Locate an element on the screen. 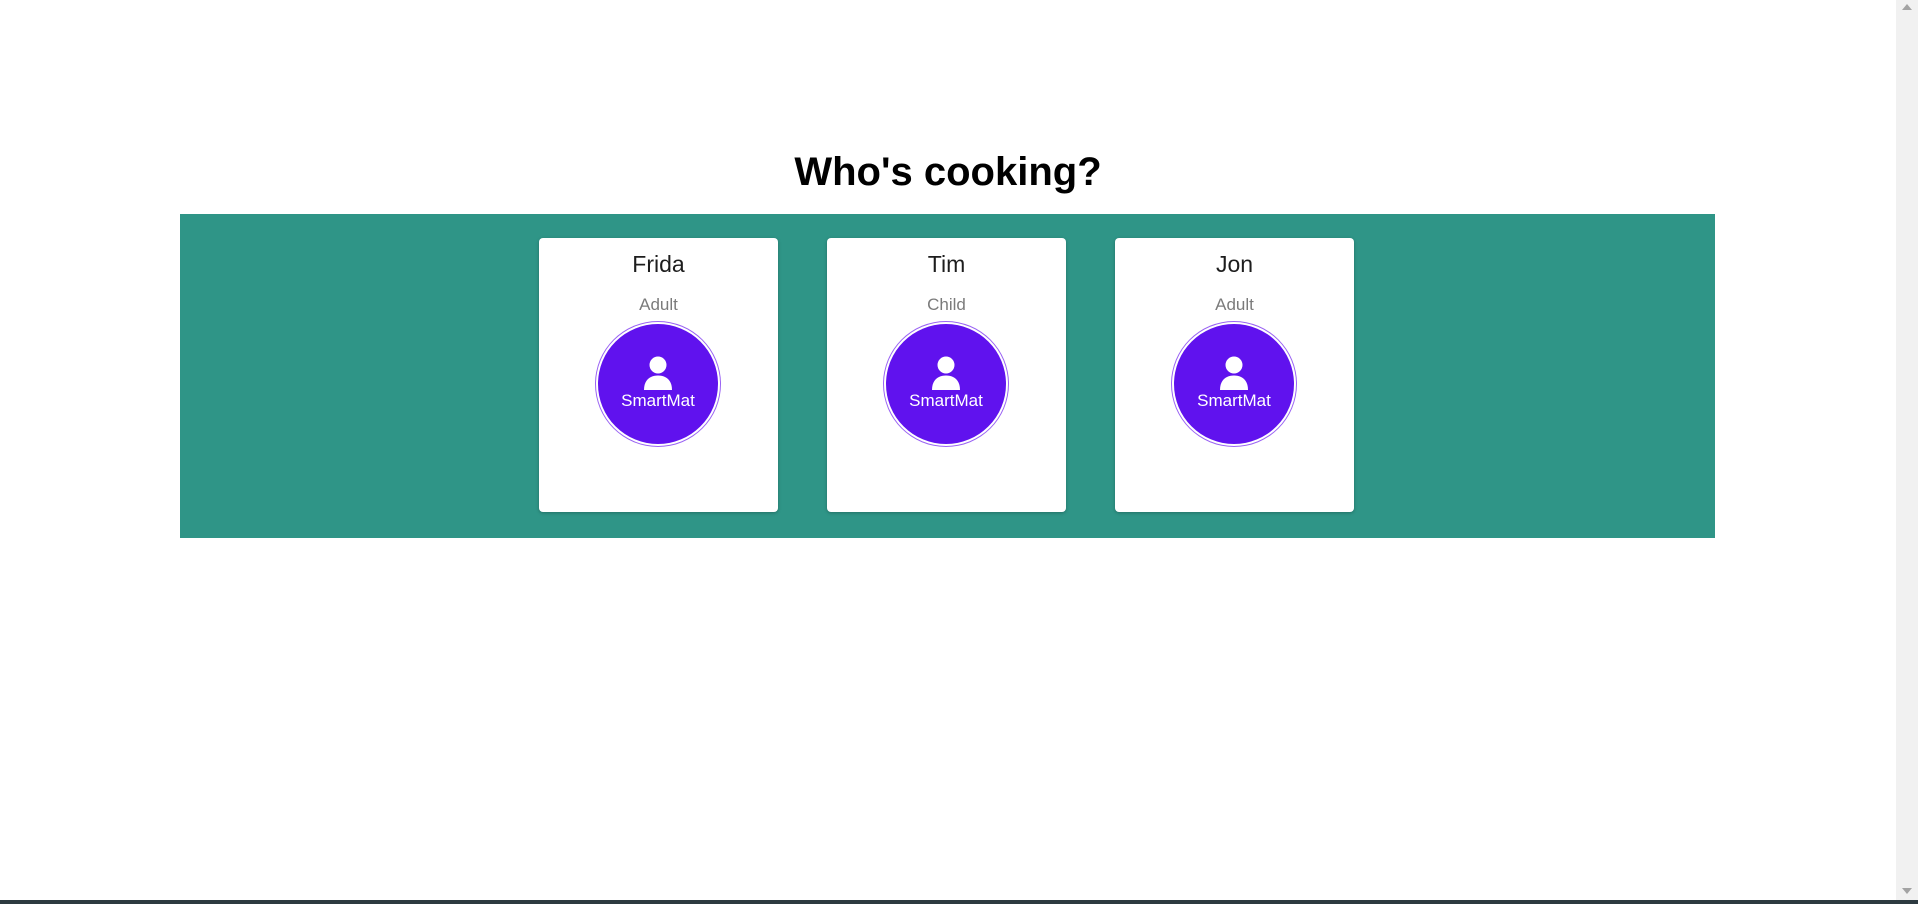 Image resolution: width=1918 pixels, height=904 pixels. profile-card-tim: Tim Child SmartMat is located at coordinates (946, 375).